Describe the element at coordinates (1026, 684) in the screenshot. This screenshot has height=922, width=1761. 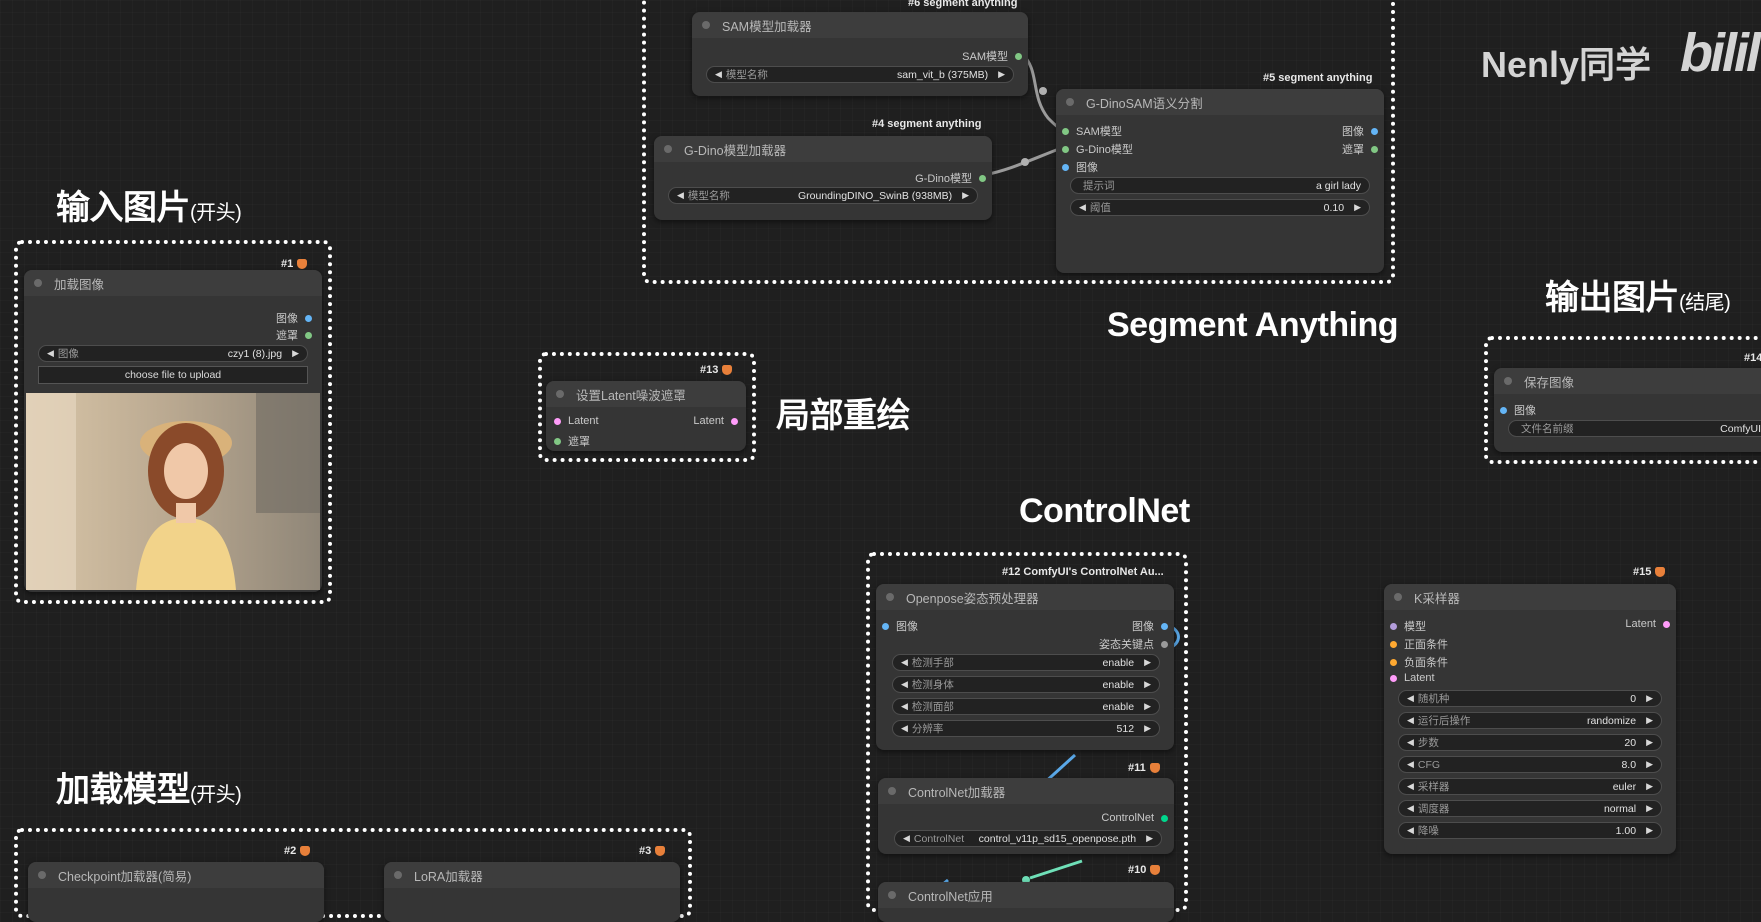
I see `detect-body-toggle: ◀ 检测身体 enable ▶` at that location.